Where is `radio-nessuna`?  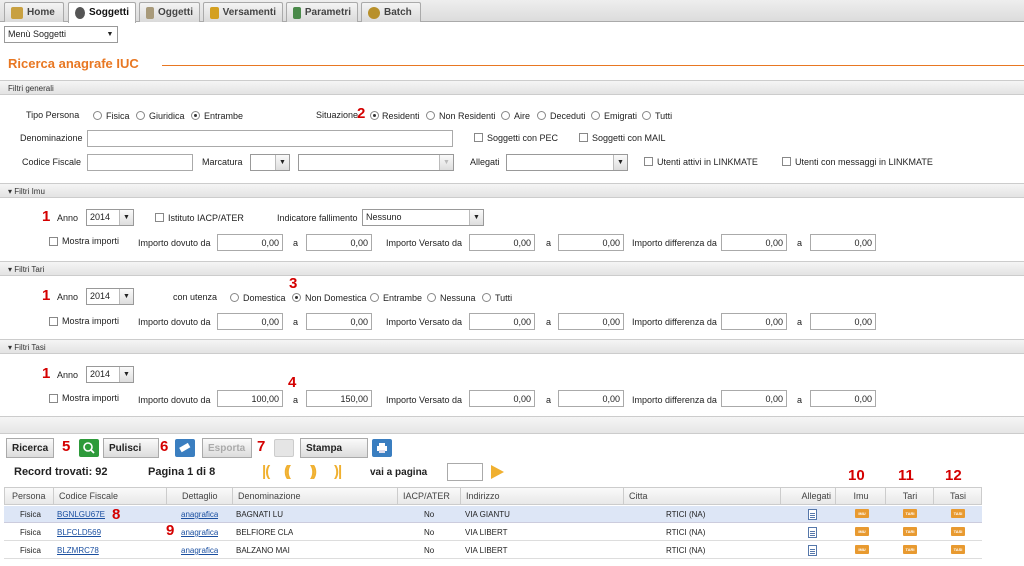 radio-nessuna is located at coordinates (431, 297).